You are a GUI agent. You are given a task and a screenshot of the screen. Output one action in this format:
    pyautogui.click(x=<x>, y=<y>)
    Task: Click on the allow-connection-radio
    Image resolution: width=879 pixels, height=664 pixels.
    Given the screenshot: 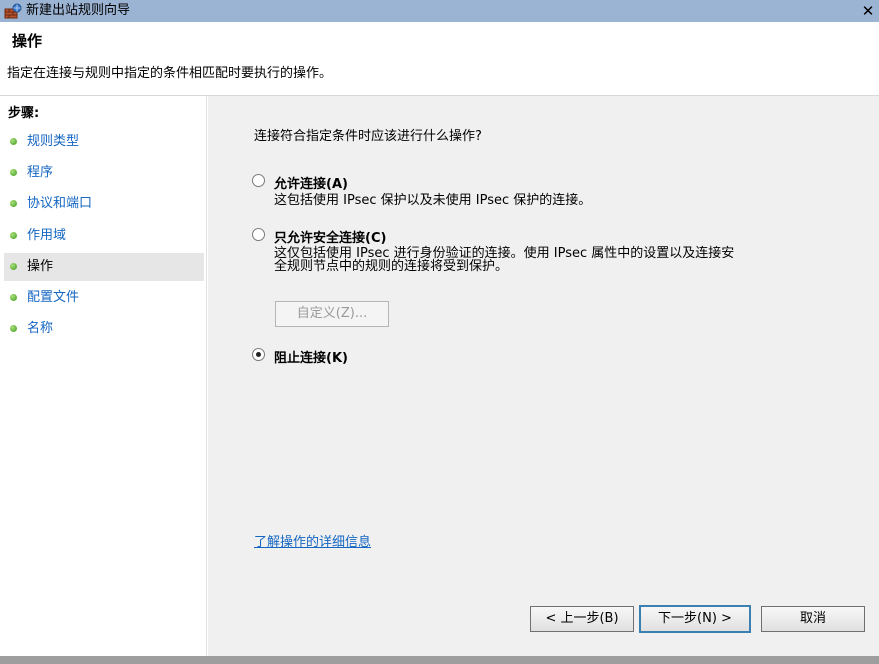 What is the action you would take?
    pyautogui.click(x=258, y=180)
    